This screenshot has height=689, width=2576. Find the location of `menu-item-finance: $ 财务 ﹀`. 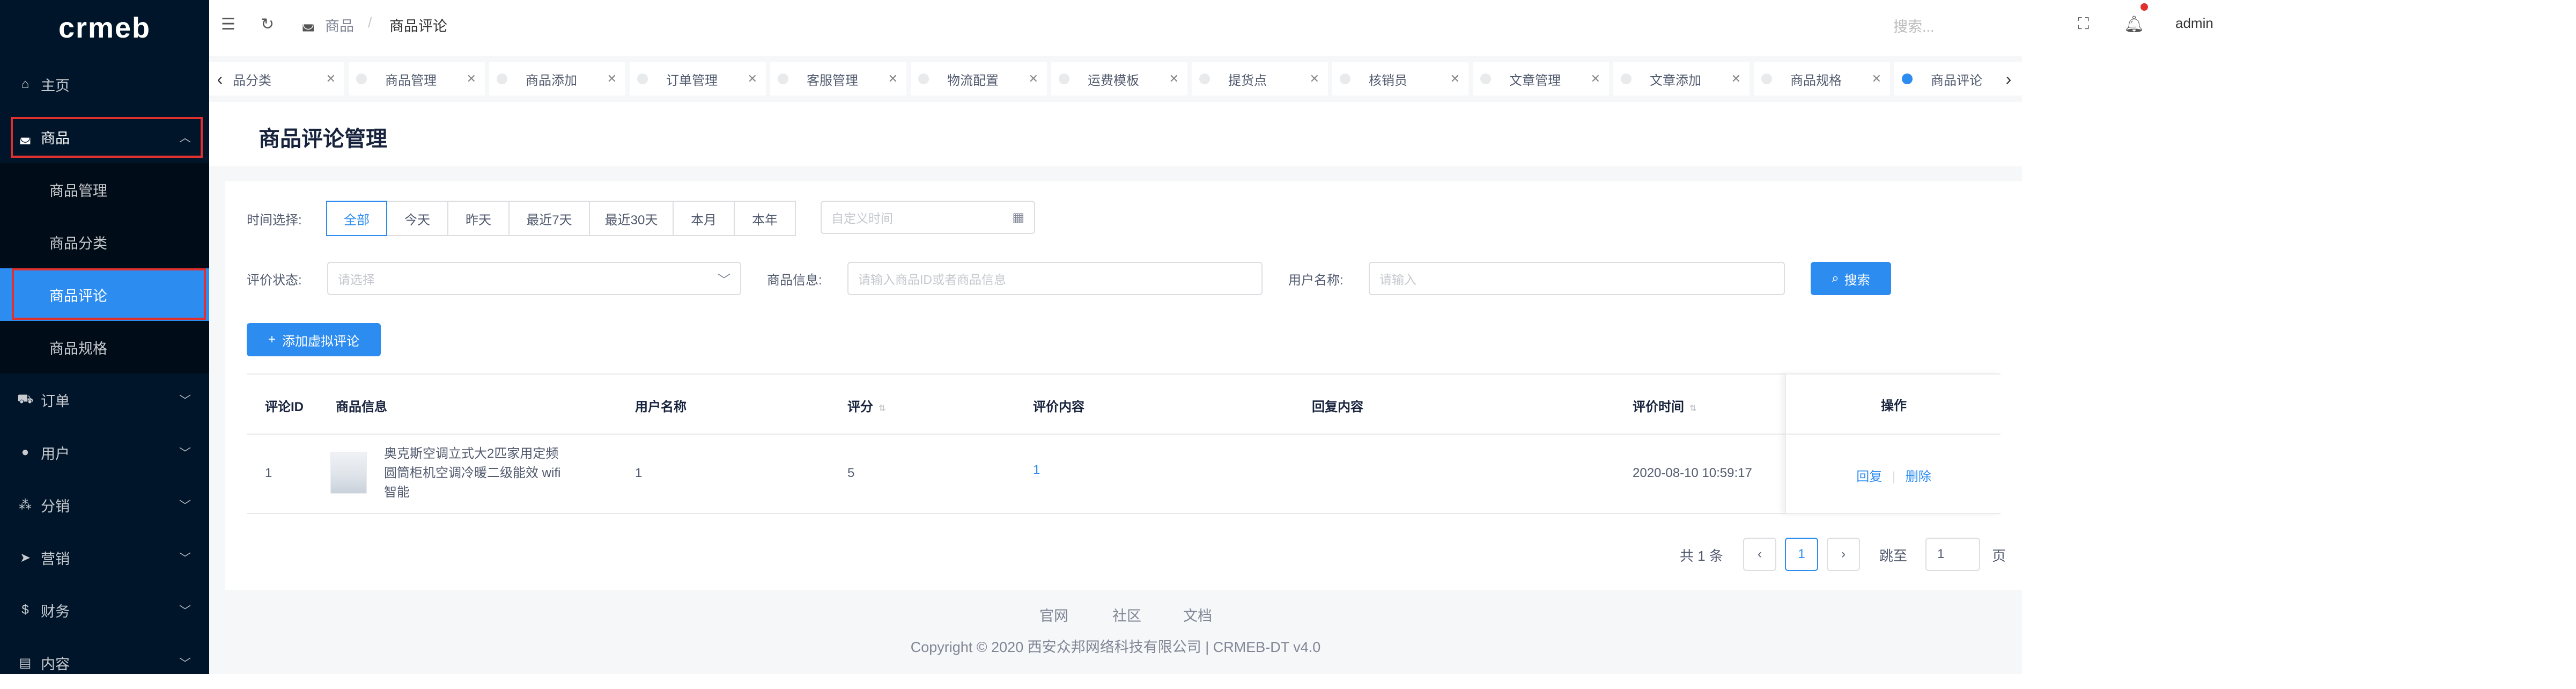

menu-item-finance: $ 财务 ﹀ is located at coordinates (104, 610).